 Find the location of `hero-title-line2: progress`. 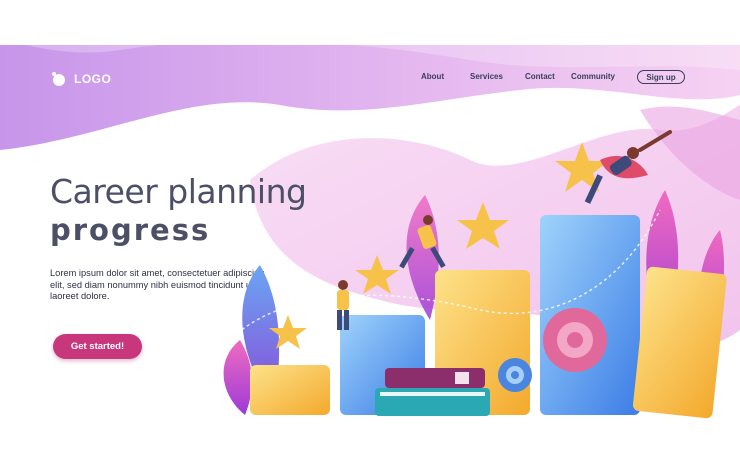

hero-title-line2: progress is located at coordinates (130, 230).